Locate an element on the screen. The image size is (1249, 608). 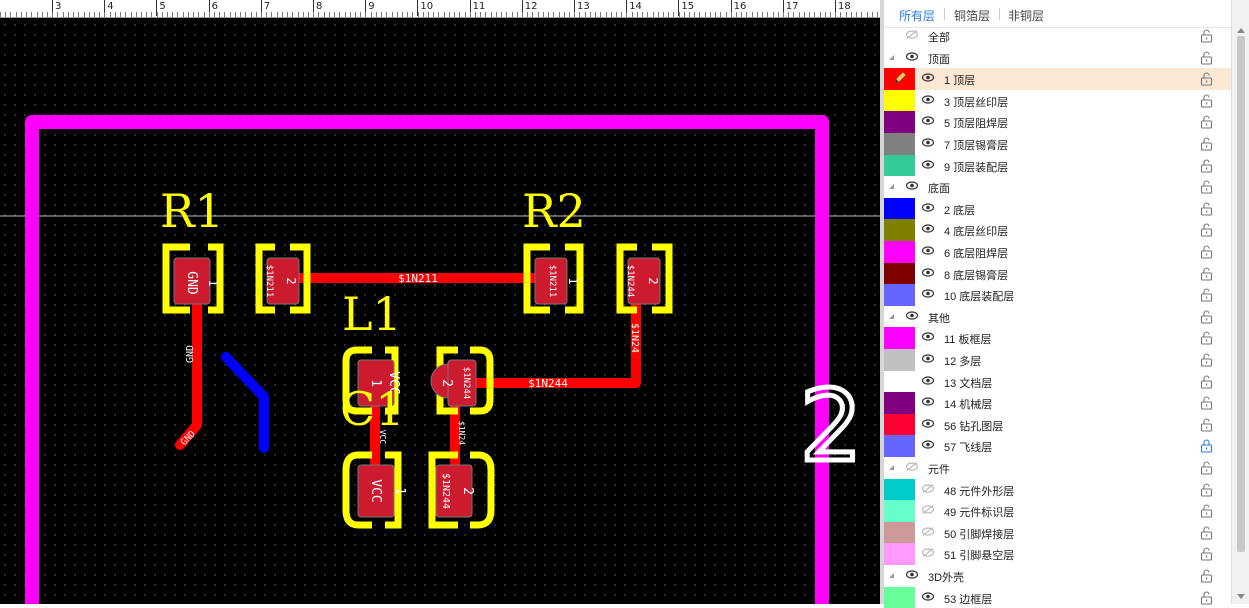
layer-row: 51 引脚悬空层 is located at coordinates (1057, 554).